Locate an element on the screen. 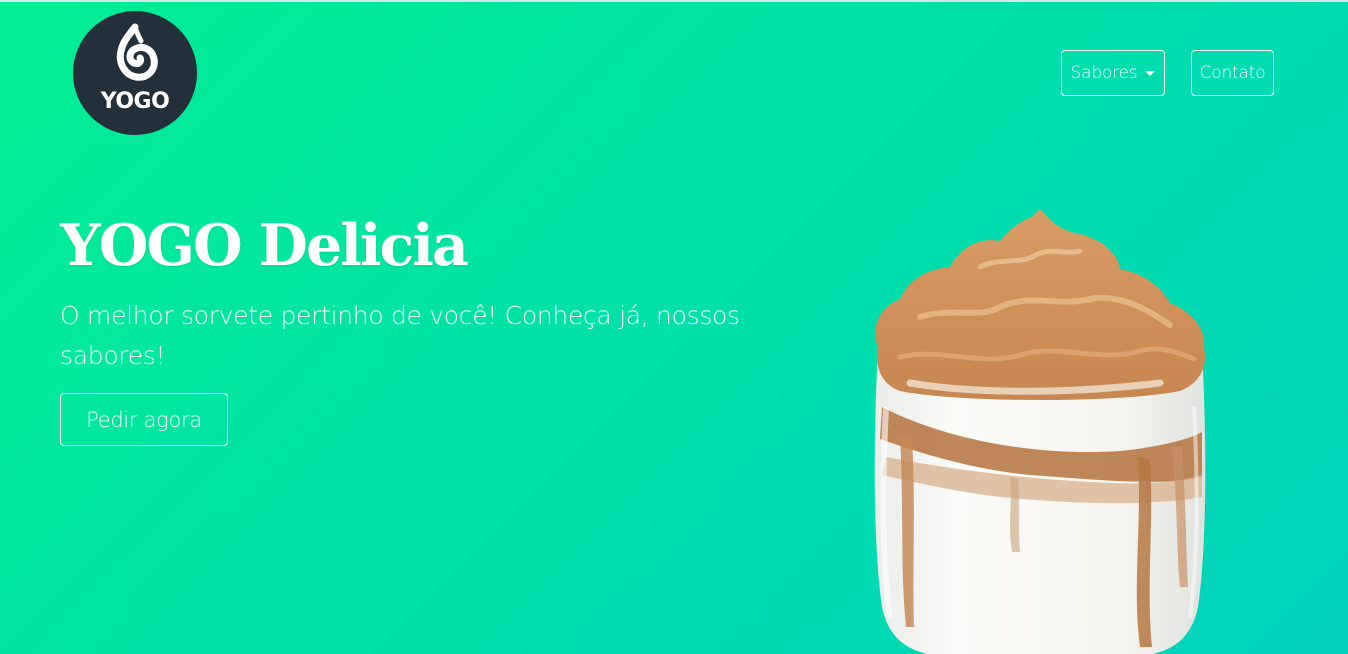 Image resolution: width=1348 pixels, height=654 pixels. brand-logo: YOGO is located at coordinates (135, 73).